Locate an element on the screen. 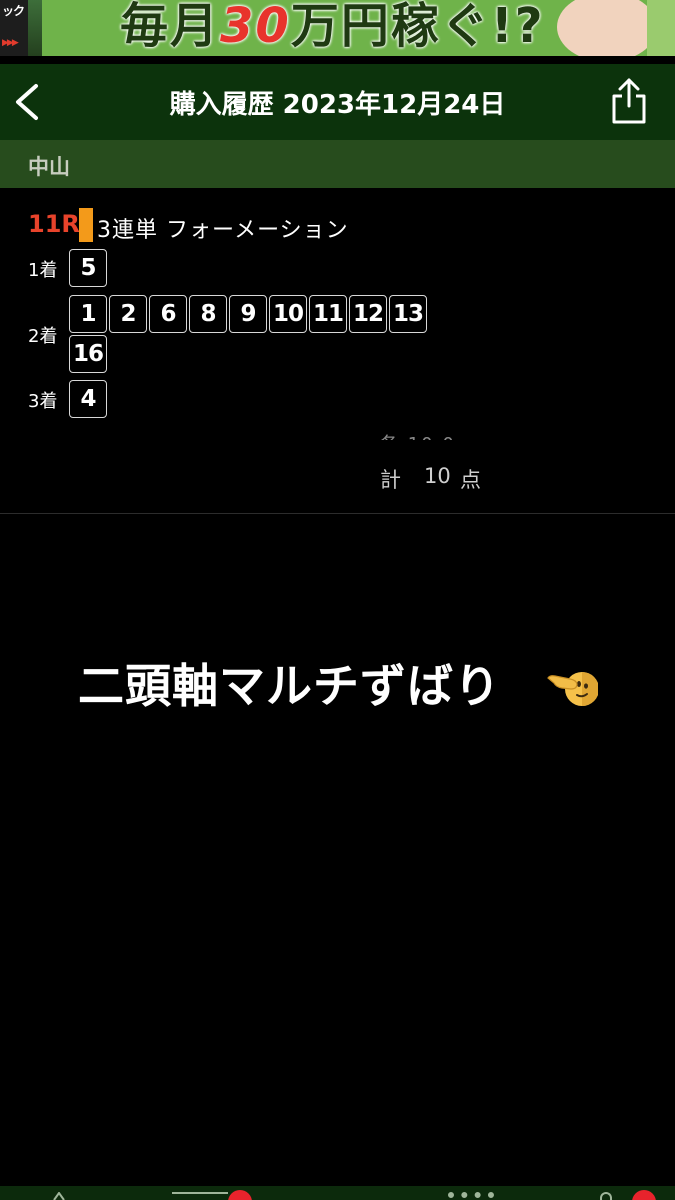  position-label-2nd: 2着 is located at coordinates (43, 336).